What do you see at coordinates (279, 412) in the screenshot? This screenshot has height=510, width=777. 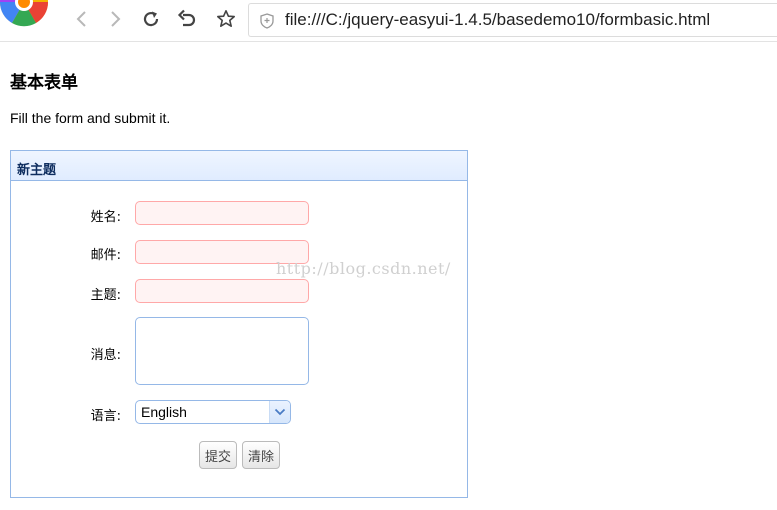 I see `chevron-down-icon` at bounding box center [279, 412].